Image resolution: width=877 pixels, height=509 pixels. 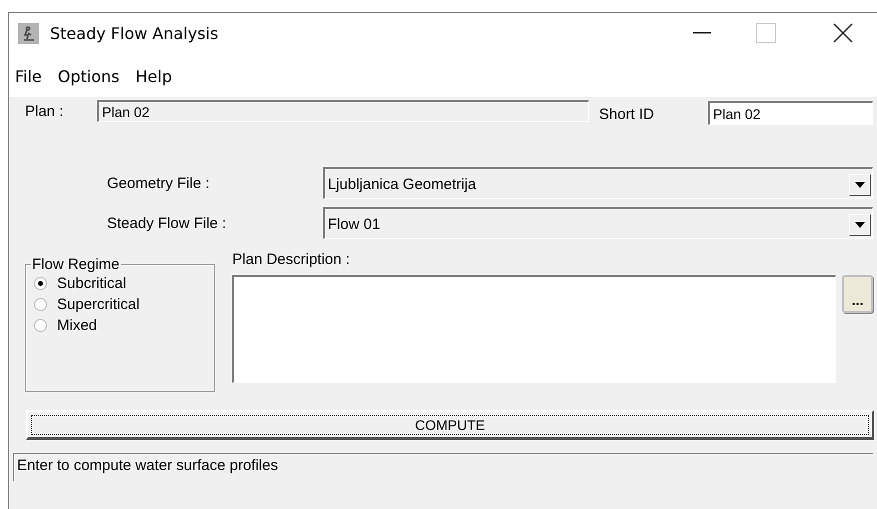 What do you see at coordinates (90, 76) in the screenshot?
I see `menu-item: Options` at bounding box center [90, 76].